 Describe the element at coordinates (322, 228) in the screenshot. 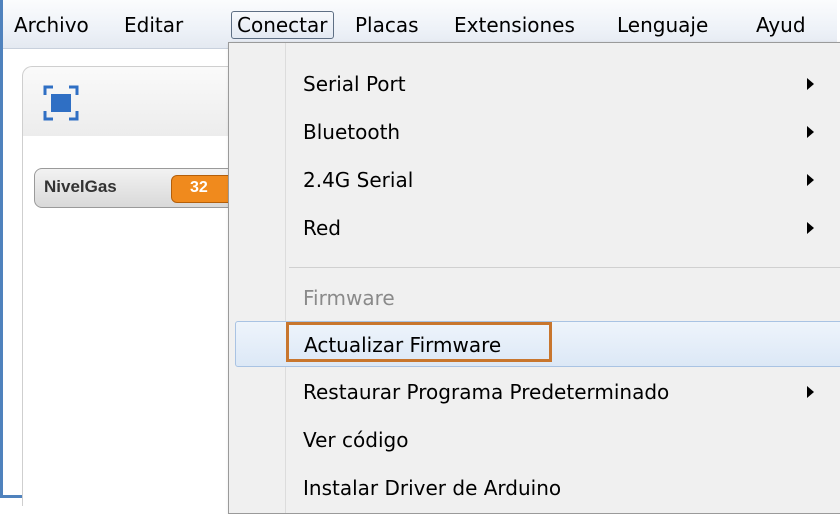

I see `menu-item-label: Red` at that location.